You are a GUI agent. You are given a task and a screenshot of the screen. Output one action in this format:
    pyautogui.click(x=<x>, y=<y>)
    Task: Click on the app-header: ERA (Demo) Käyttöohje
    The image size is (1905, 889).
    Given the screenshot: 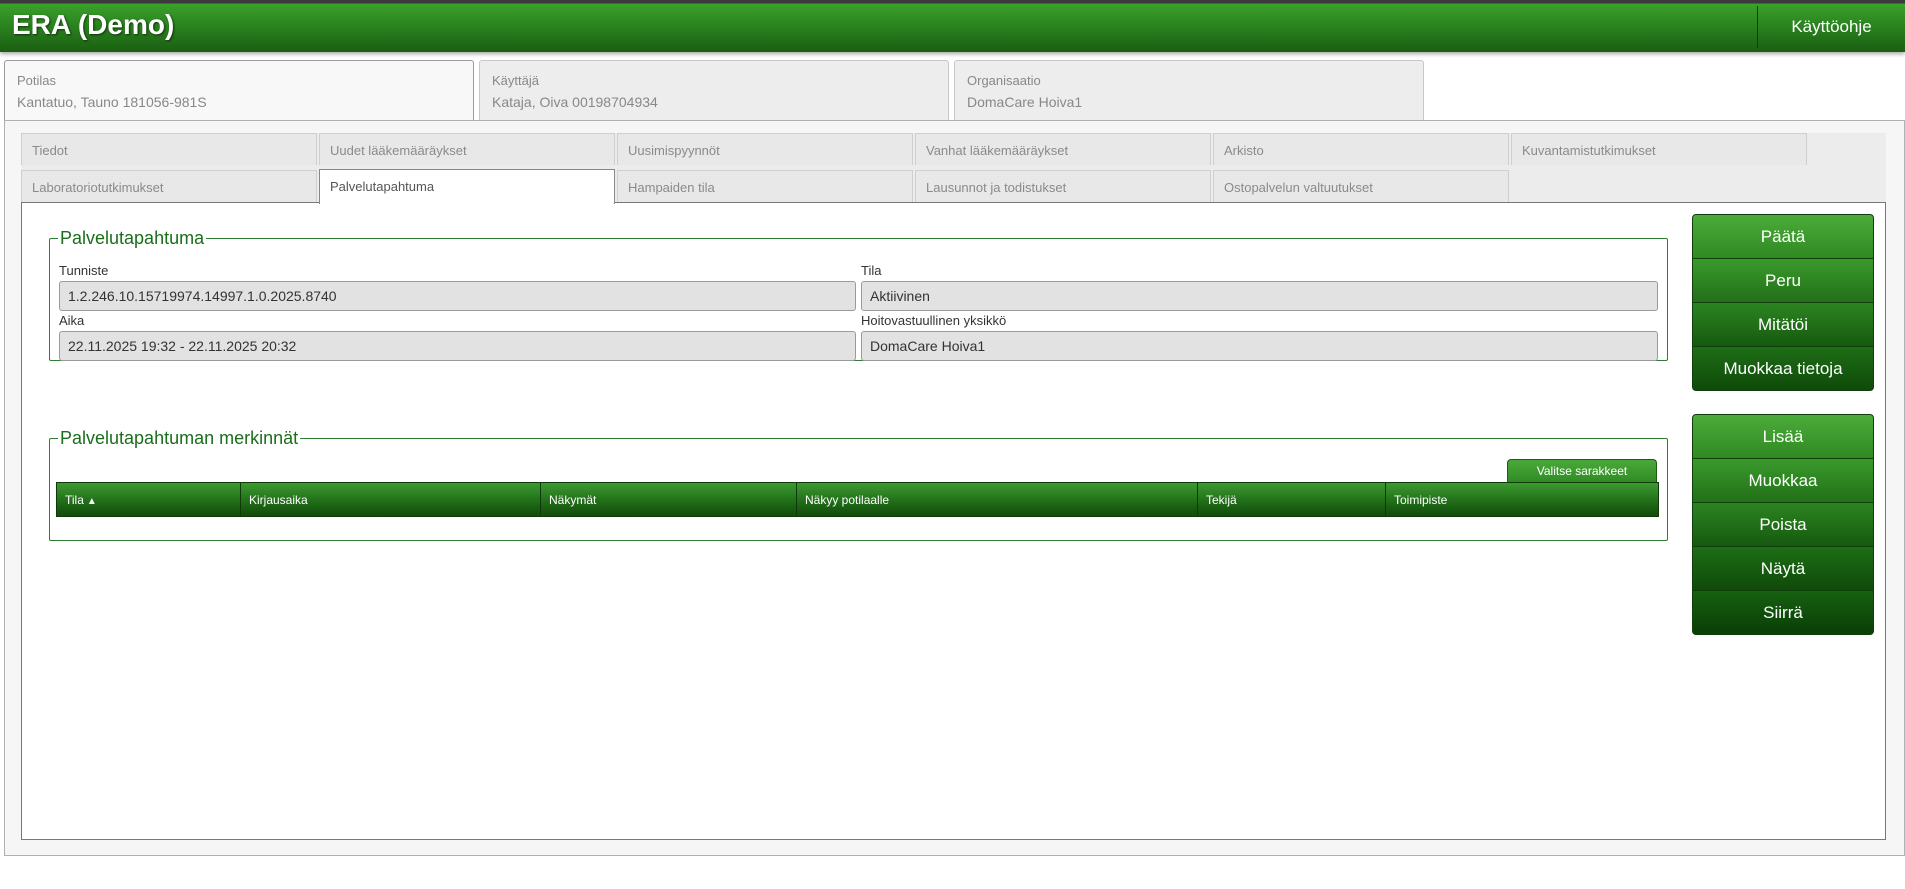 What is the action you would take?
    pyautogui.click(x=952, y=26)
    